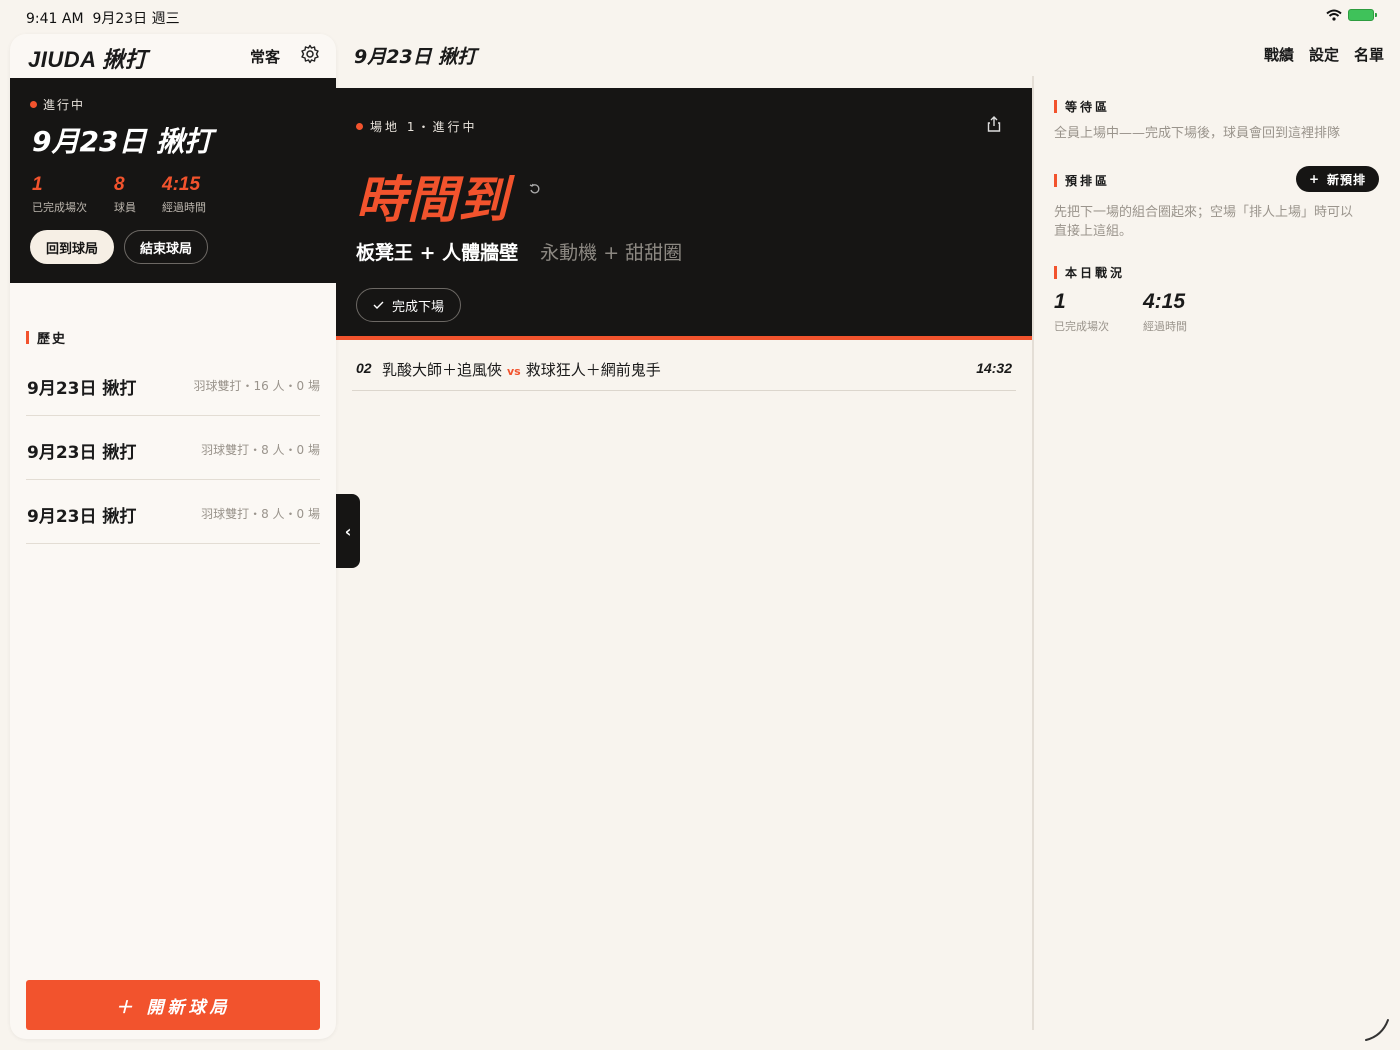 Image resolution: width=1400 pixels, height=1050 pixels. Describe the element at coordinates (125, 207) in the screenshot. I see `stat-label: 球員` at that location.